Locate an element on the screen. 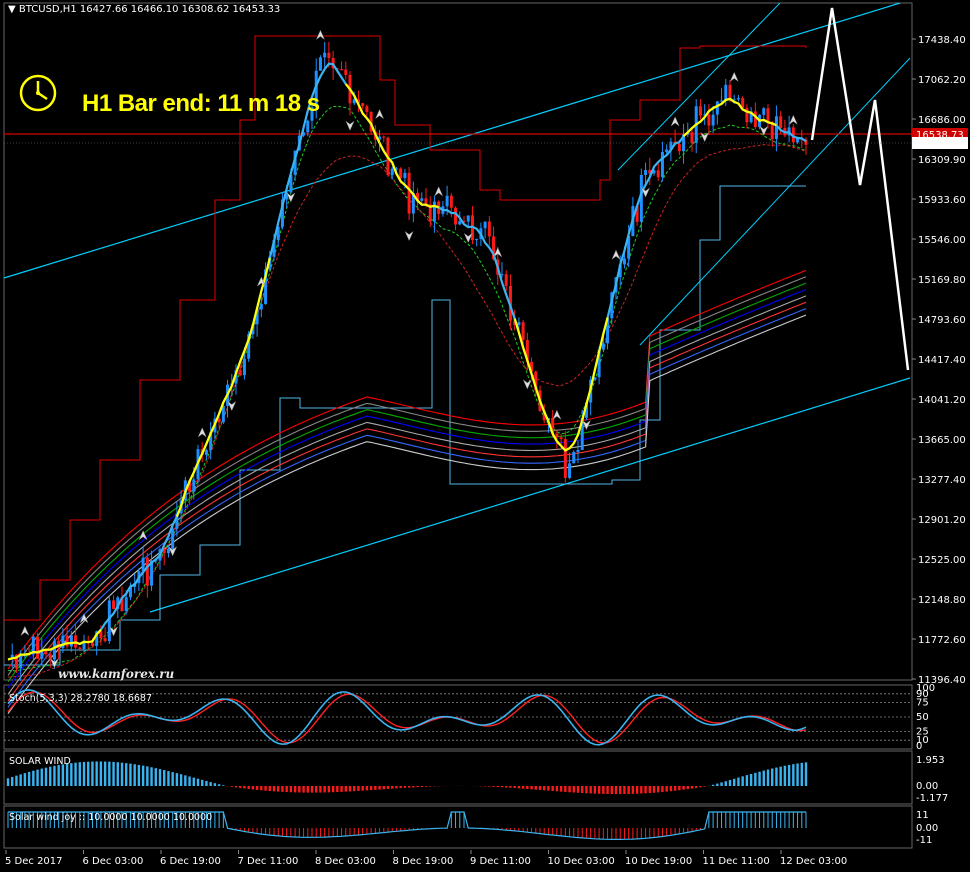 The image size is (970, 872). joy-level-label: 0.00 is located at coordinates (927, 828).